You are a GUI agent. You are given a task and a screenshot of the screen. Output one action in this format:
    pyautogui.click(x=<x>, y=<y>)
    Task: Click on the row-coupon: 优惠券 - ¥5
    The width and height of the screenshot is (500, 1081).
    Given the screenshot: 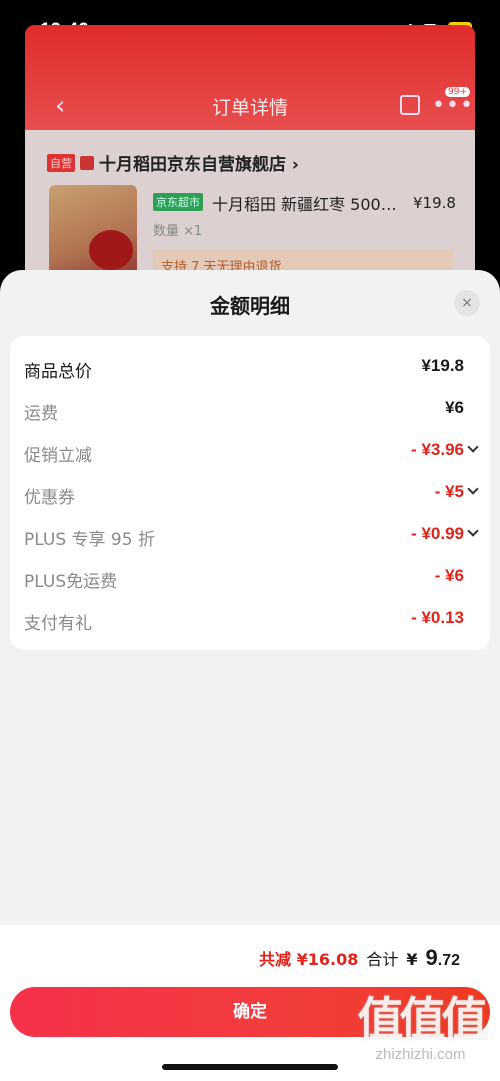 What is the action you would take?
    pyautogui.click(x=250, y=494)
    